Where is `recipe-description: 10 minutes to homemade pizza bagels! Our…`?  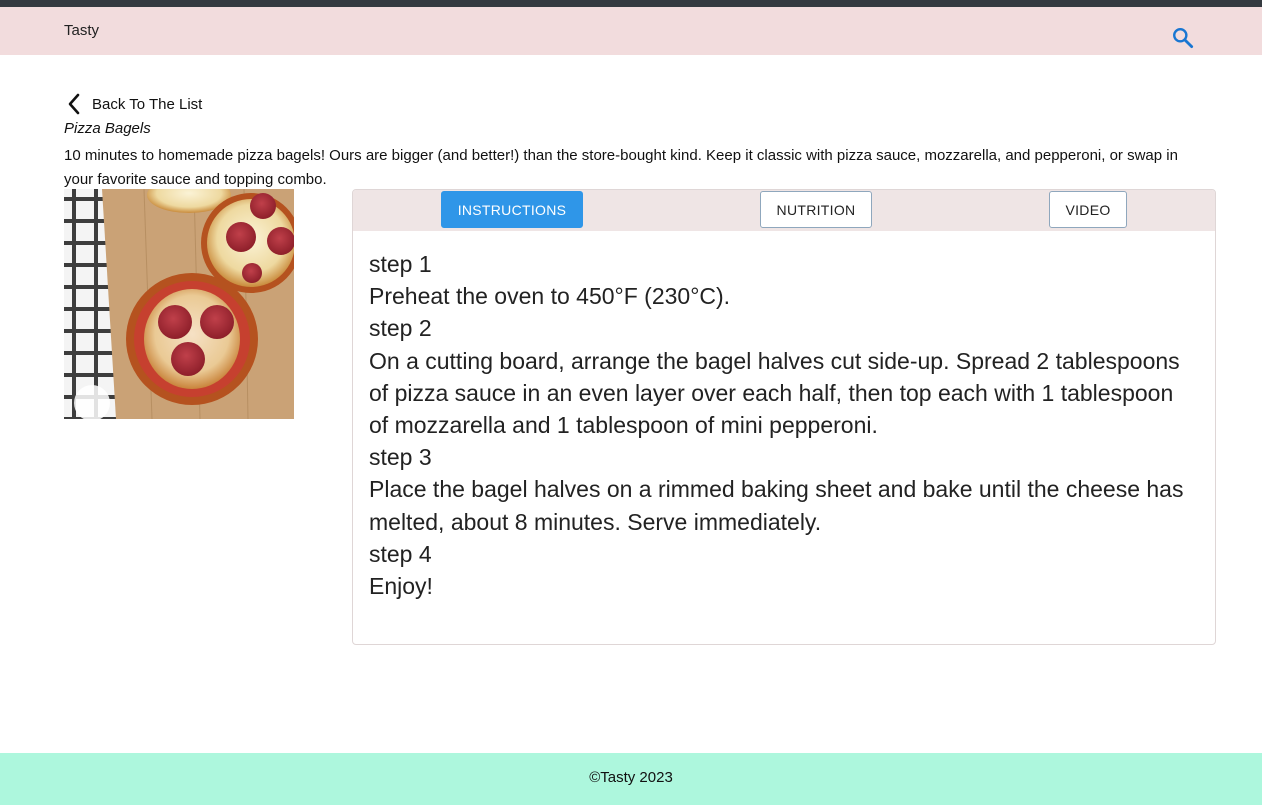
recipe-description: 10 minutes to homemade pizza bagels! Our… is located at coordinates (621, 167).